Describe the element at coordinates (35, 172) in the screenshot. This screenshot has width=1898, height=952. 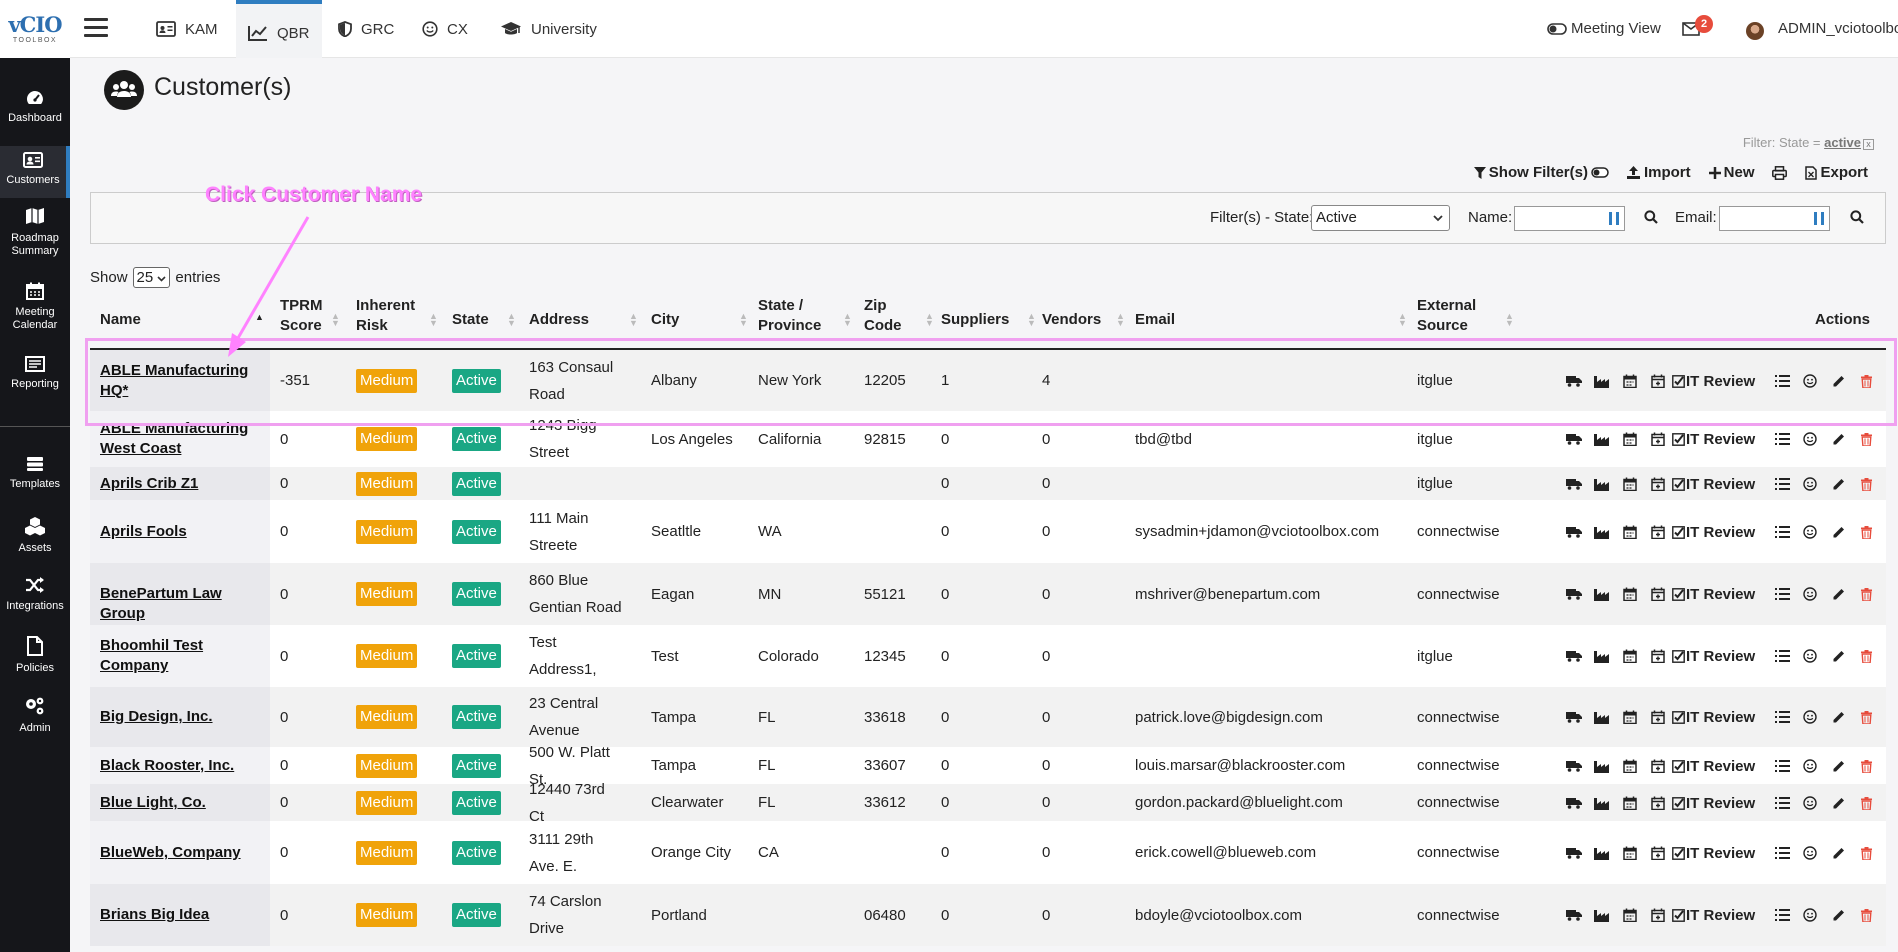
I see `sidebar-item-customers: Customers` at that location.